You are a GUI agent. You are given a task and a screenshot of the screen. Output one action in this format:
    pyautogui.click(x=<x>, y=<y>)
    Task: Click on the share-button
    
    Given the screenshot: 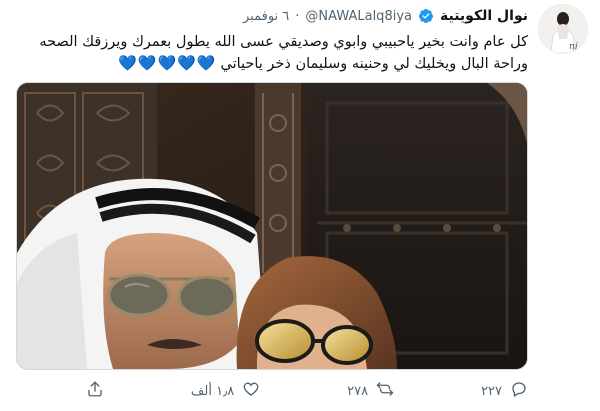 What is the action you would take?
    pyautogui.click(x=95, y=391)
    